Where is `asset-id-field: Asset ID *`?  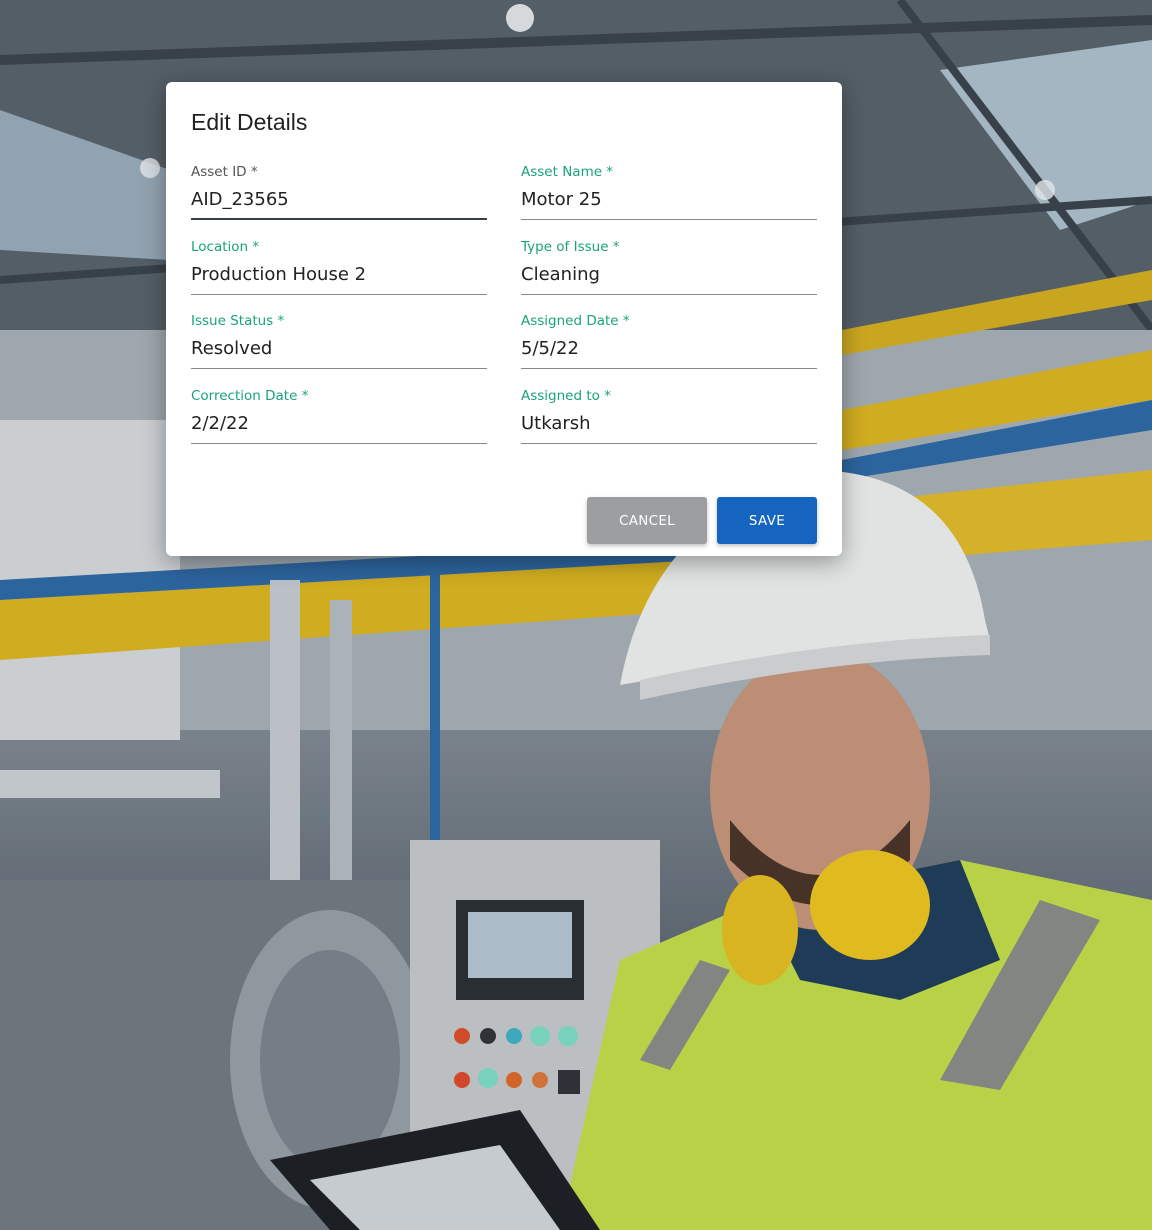 asset-id-field: Asset ID * is located at coordinates (339, 193).